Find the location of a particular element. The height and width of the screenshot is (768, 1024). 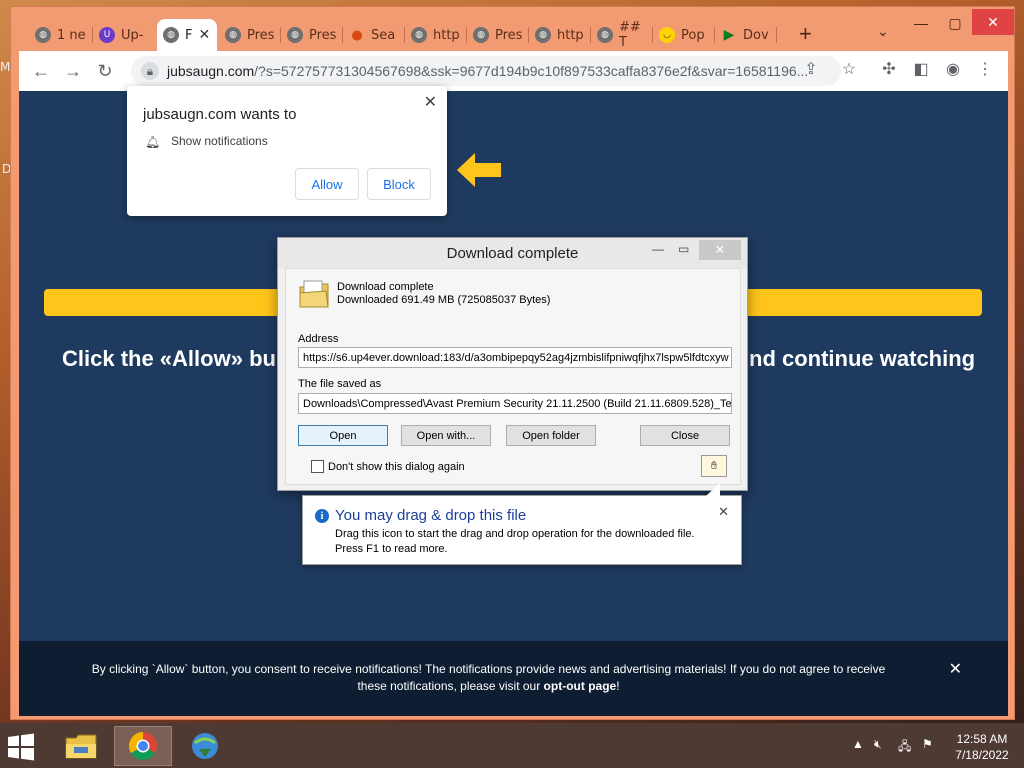

block-button: Block is located at coordinates (399, 184).